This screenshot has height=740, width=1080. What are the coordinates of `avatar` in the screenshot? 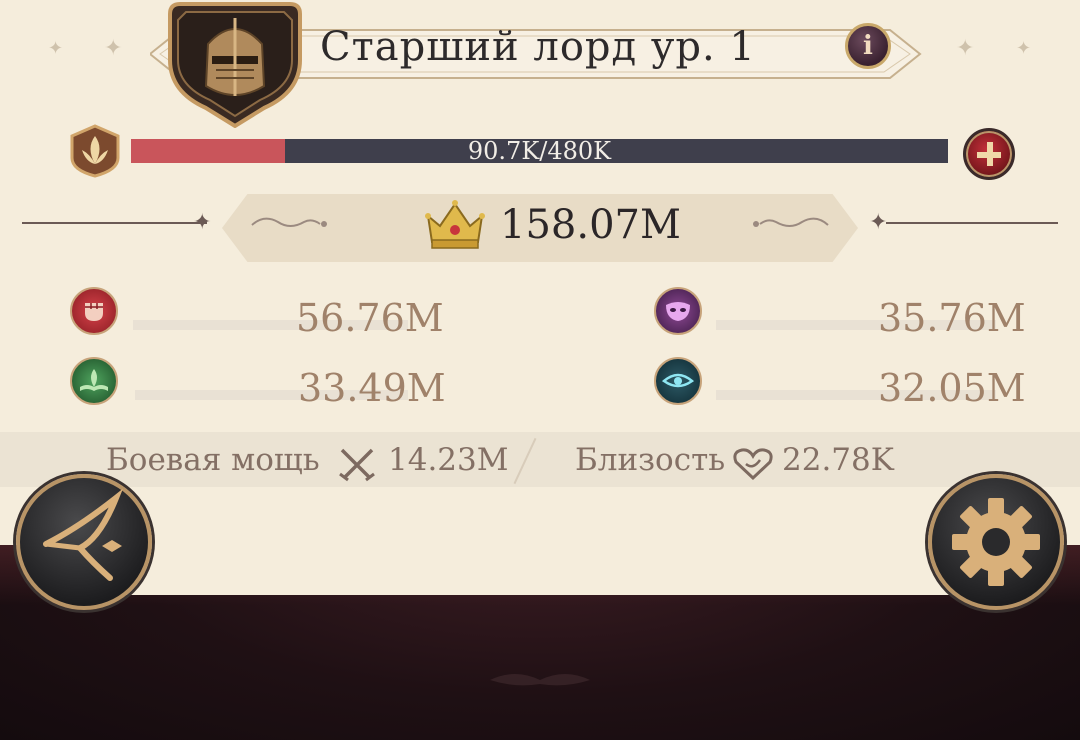 It's located at (235, 64).